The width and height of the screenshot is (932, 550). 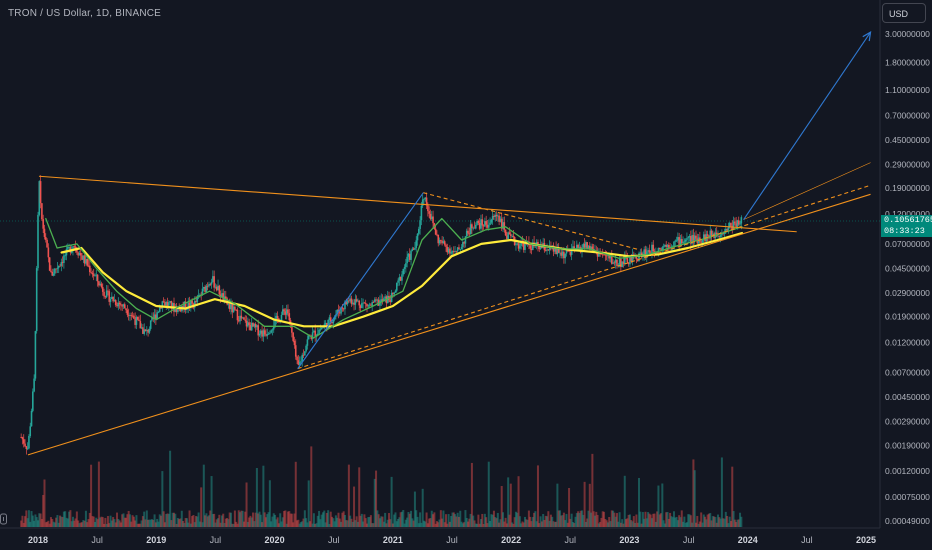 I want to click on price-tick-label: 0.00049000, so click(x=907, y=521).